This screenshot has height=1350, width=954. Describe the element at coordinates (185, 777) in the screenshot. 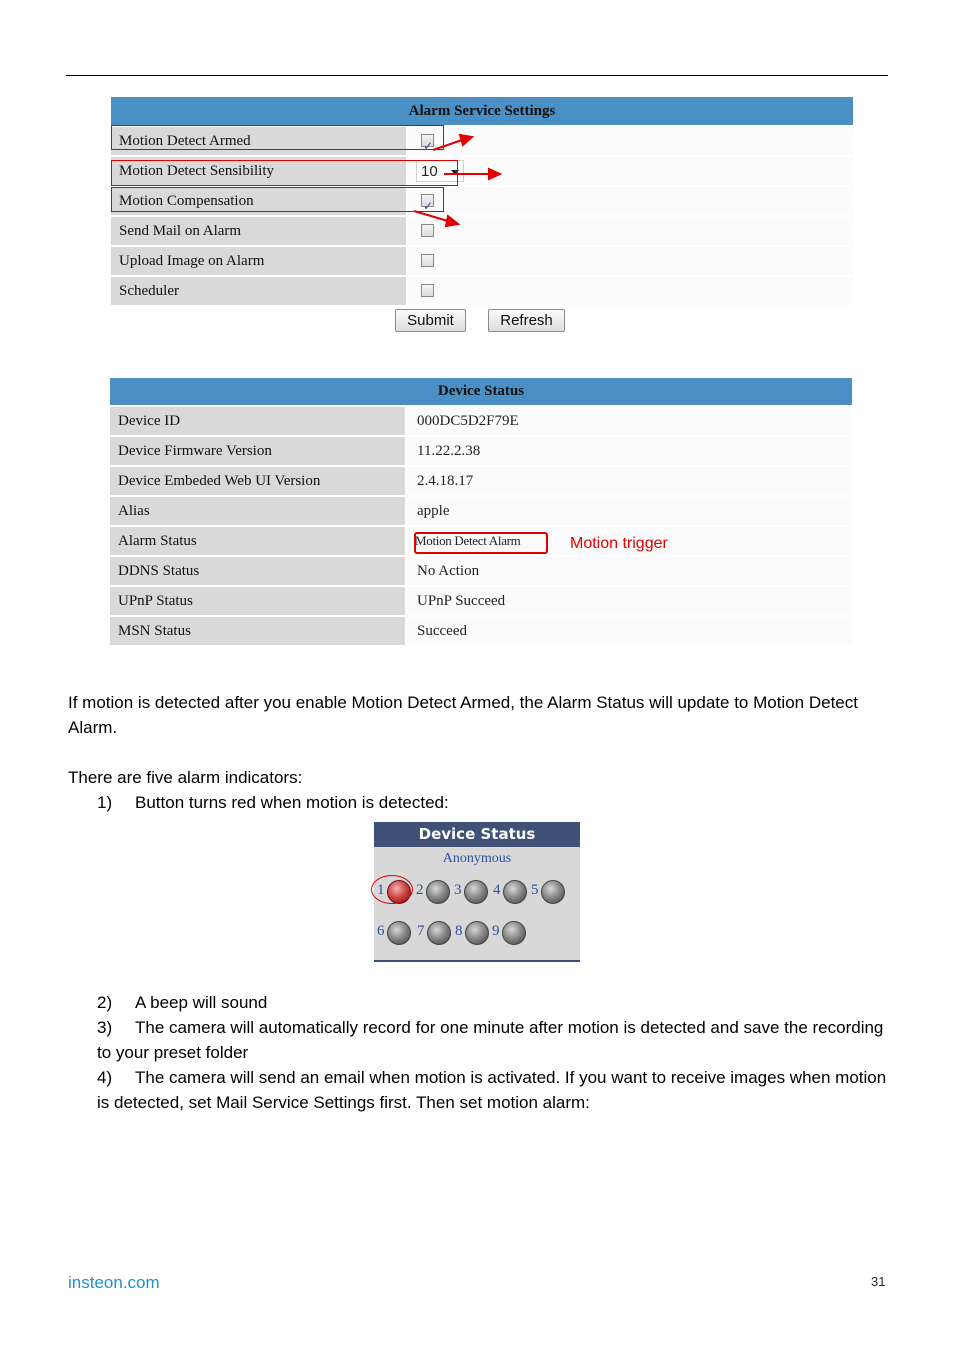

I see `indicators-heading: There are five alarm indicators:` at that location.